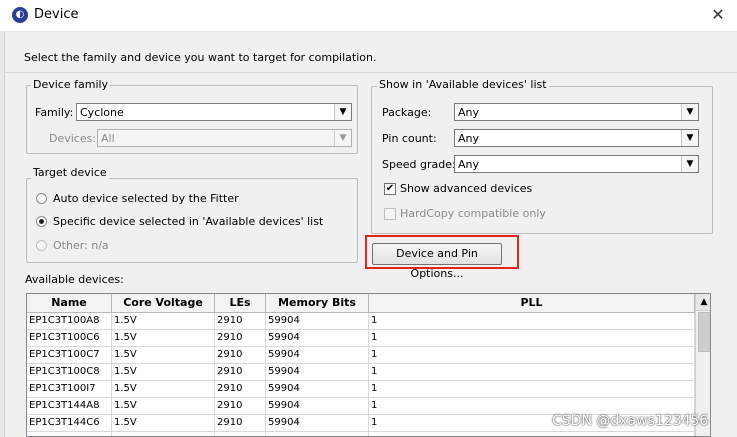 The width and height of the screenshot is (737, 437). Describe the element at coordinates (81, 245) in the screenshot. I see `other-device-label: Other: n/a` at that location.